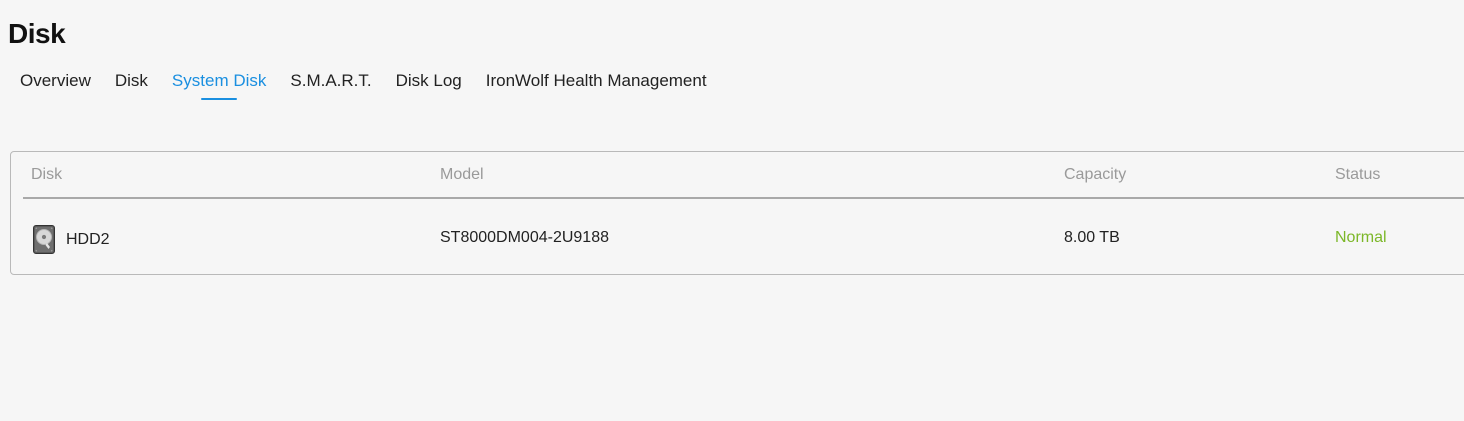 The height and width of the screenshot is (421, 1464). What do you see at coordinates (596, 86) in the screenshot?
I see `tab-ironwolf-health-management: IronWolf Health Management` at bounding box center [596, 86].